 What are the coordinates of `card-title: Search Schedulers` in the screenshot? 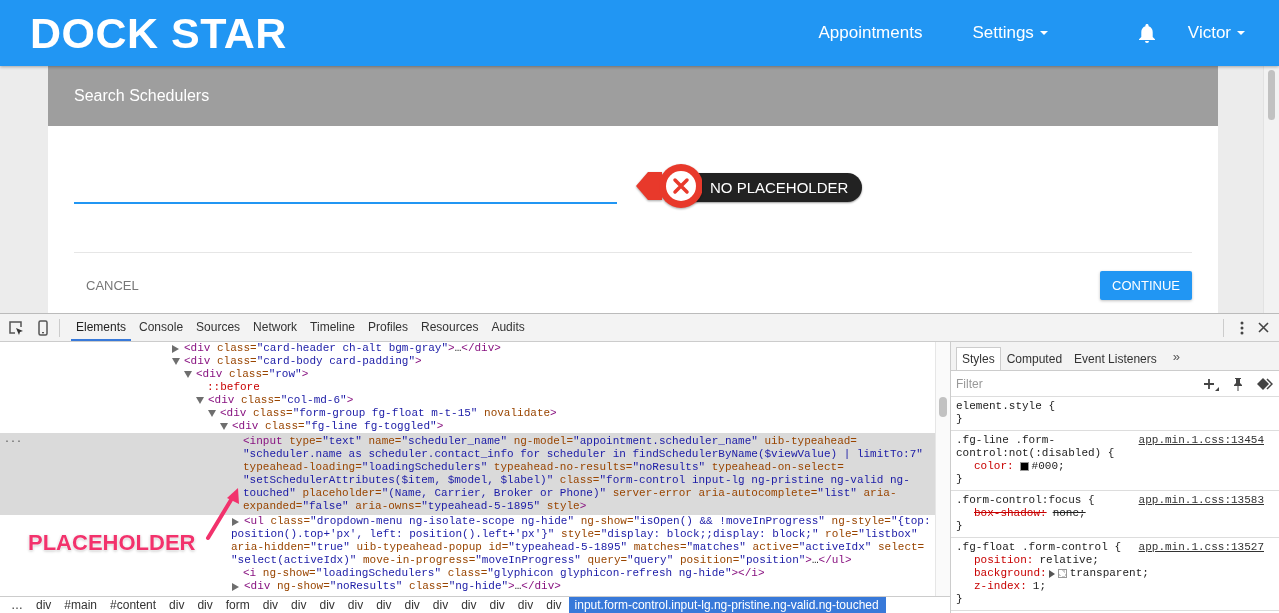 It's located at (142, 96).